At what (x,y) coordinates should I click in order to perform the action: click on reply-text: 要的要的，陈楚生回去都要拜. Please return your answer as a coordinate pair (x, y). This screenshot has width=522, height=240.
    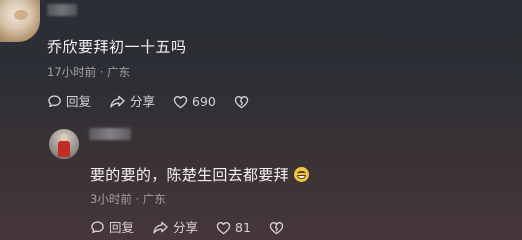
    Looking at the image, I should click on (189, 175).